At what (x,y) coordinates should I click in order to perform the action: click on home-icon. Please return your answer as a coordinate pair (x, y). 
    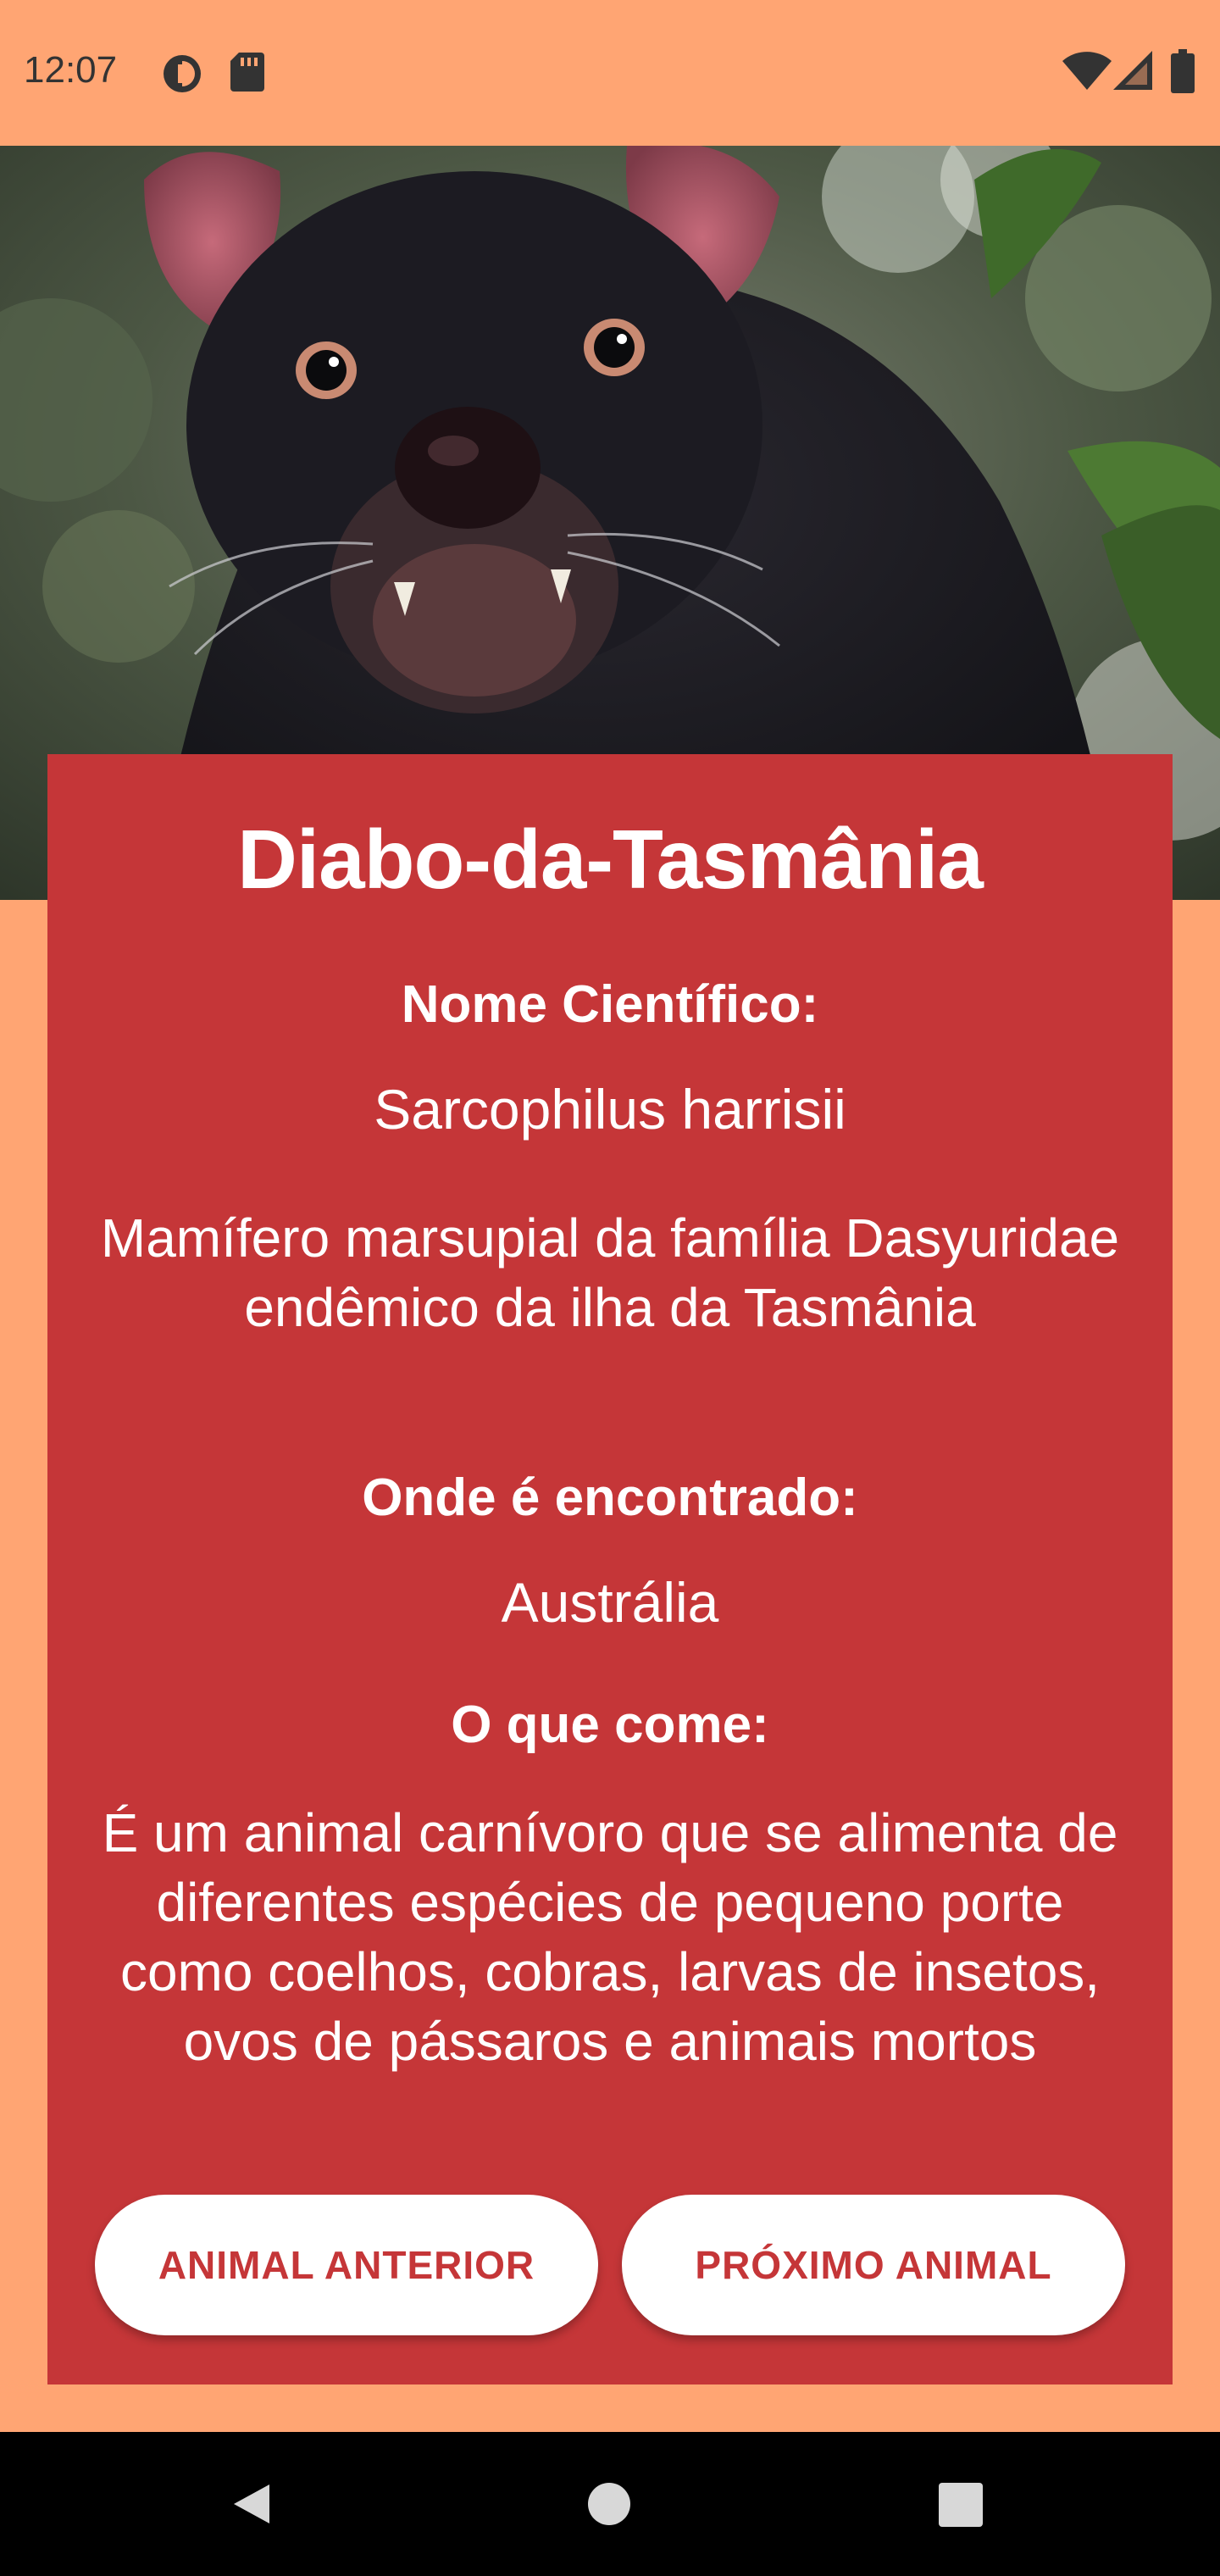
    Looking at the image, I should click on (609, 2506).